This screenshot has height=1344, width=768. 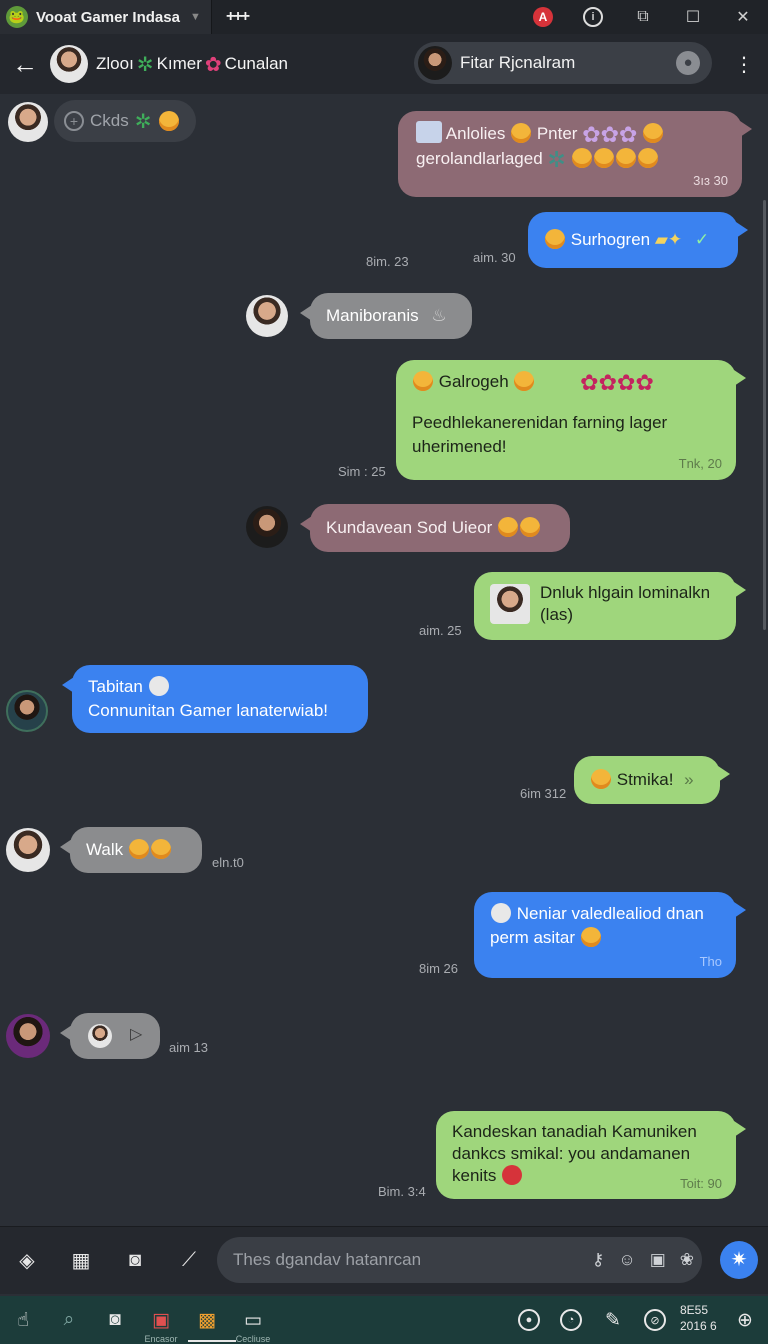 What do you see at coordinates (161, 1320) in the screenshot?
I see `calendar-app-icon: ▣ Encasor` at bounding box center [161, 1320].